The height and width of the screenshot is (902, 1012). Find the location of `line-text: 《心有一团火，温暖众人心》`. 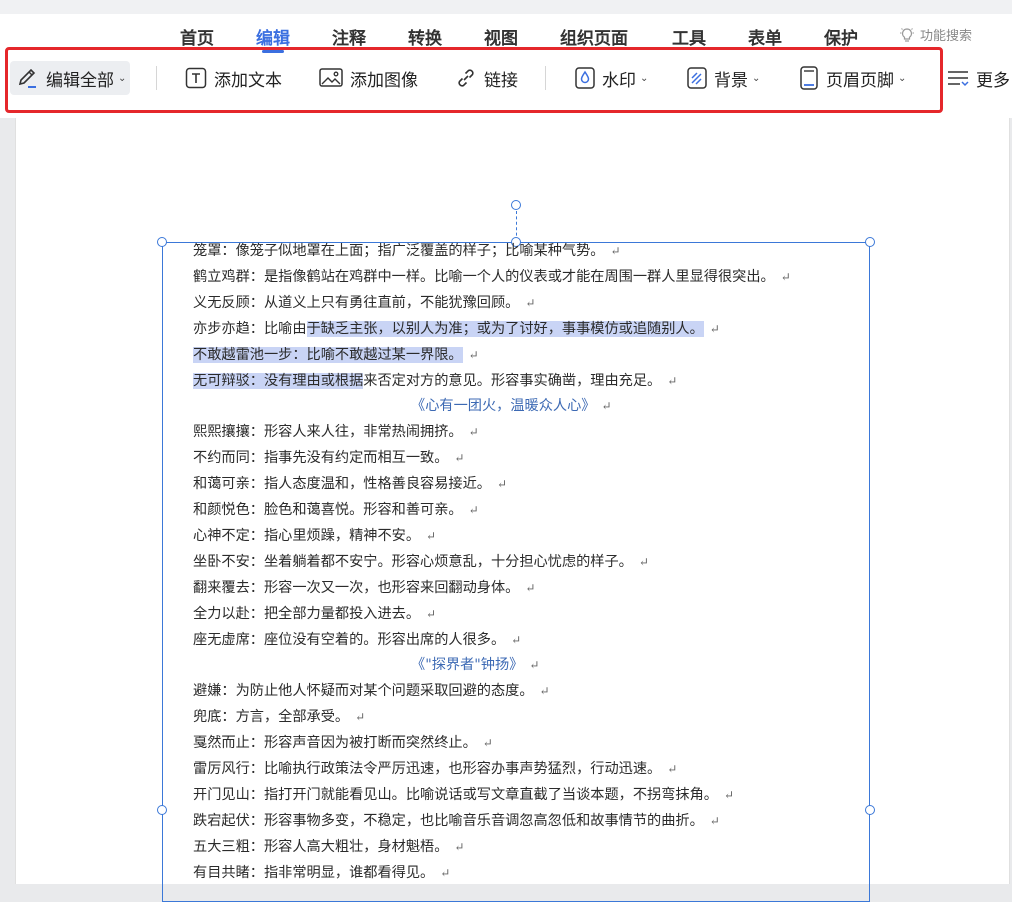

line-text: 《心有一团火，温暖众人心》 is located at coordinates (503, 406).